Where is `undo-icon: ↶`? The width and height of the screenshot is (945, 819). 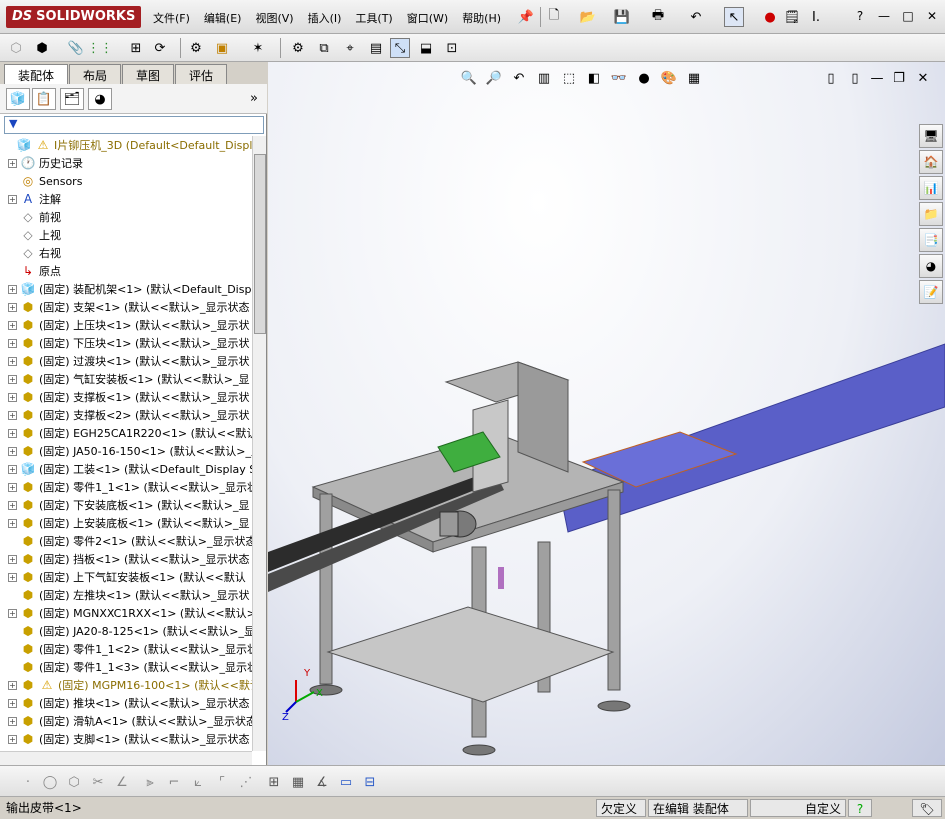 undo-icon: ↶ is located at coordinates (696, 17).